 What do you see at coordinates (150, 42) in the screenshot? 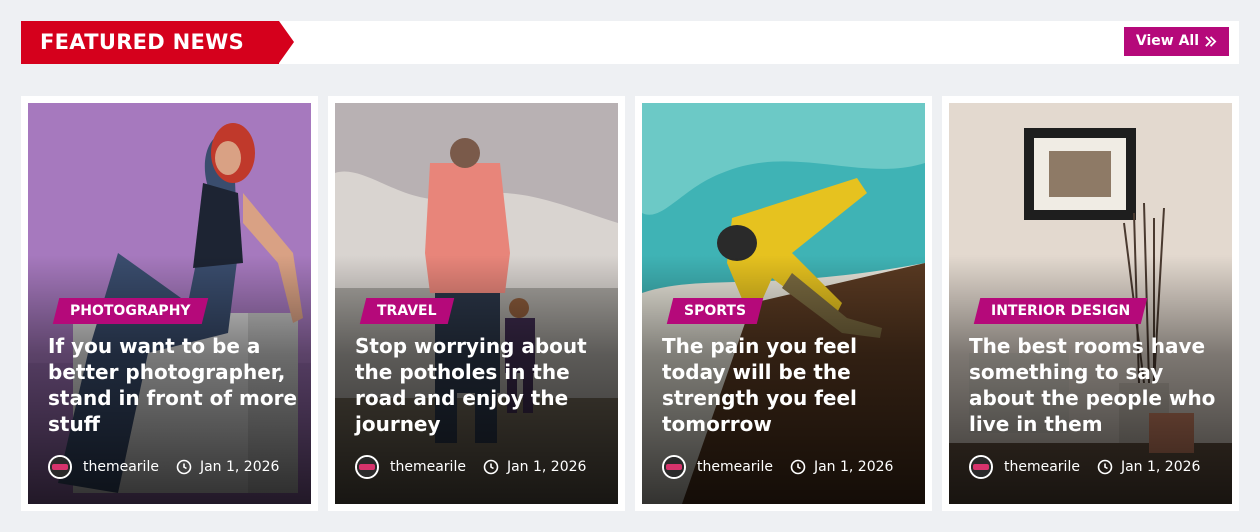
I see `section-title: FEATURED NEWS` at bounding box center [150, 42].